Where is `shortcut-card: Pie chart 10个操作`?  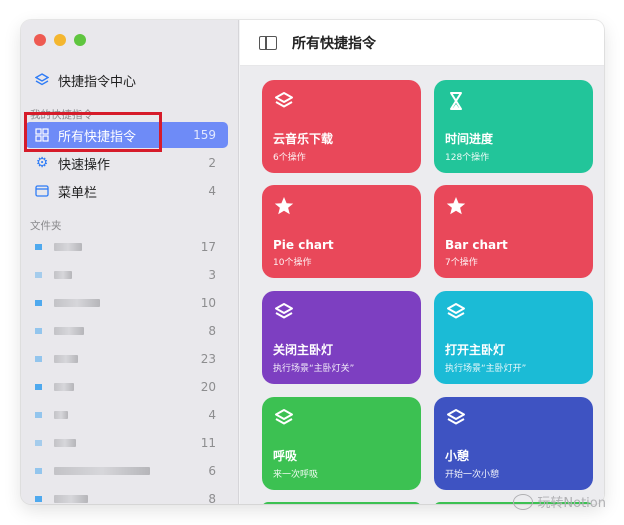 shortcut-card: Pie chart 10个操作 is located at coordinates (341, 231).